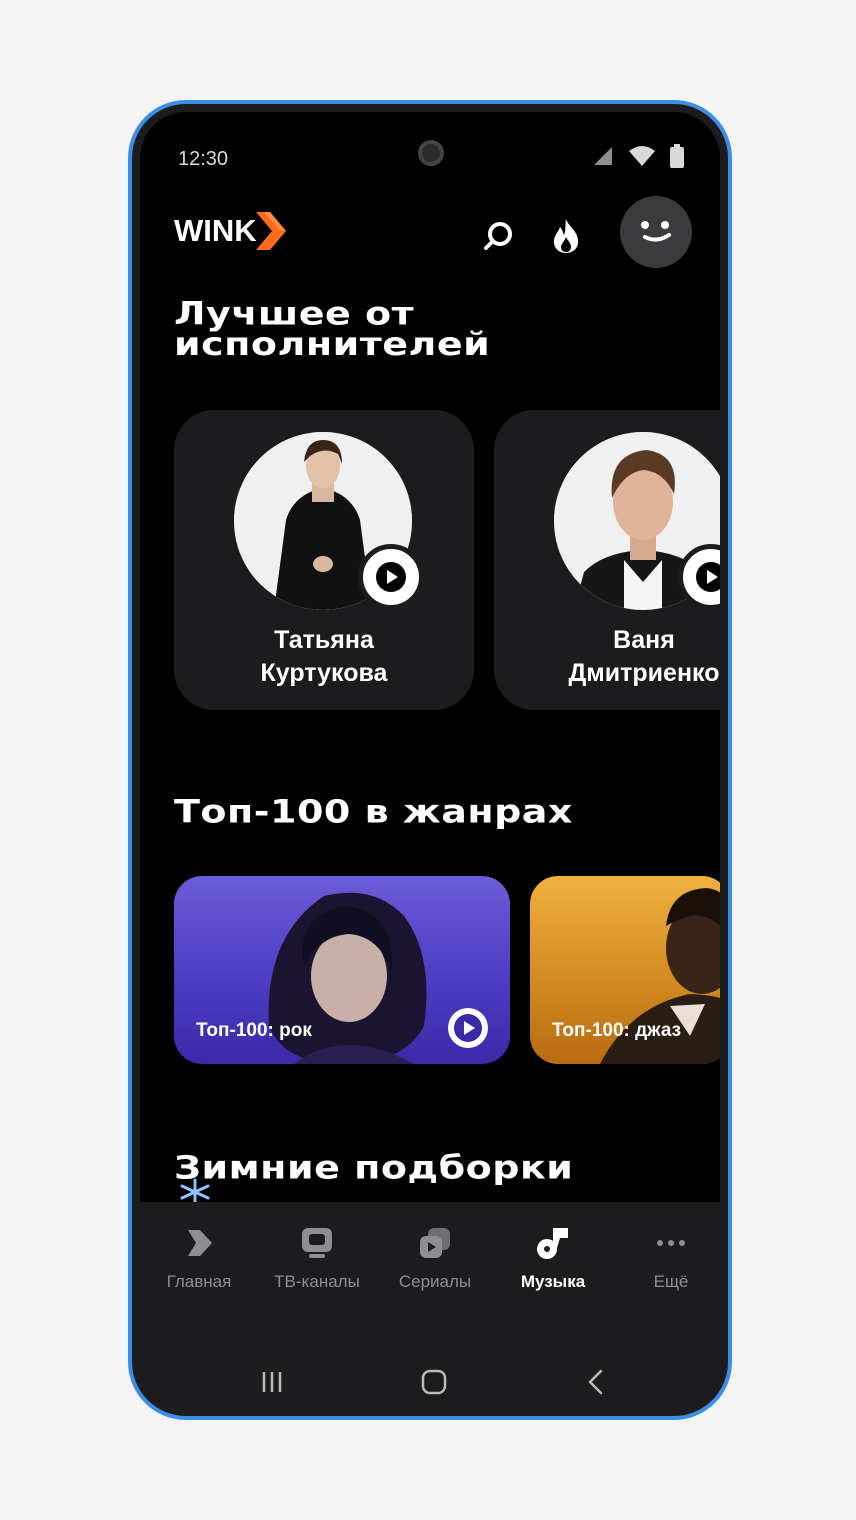 The width and height of the screenshot is (856, 1520). What do you see at coordinates (270, 231) in the screenshot?
I see `logo-chevron-icon` at bounding box center [270, 231].